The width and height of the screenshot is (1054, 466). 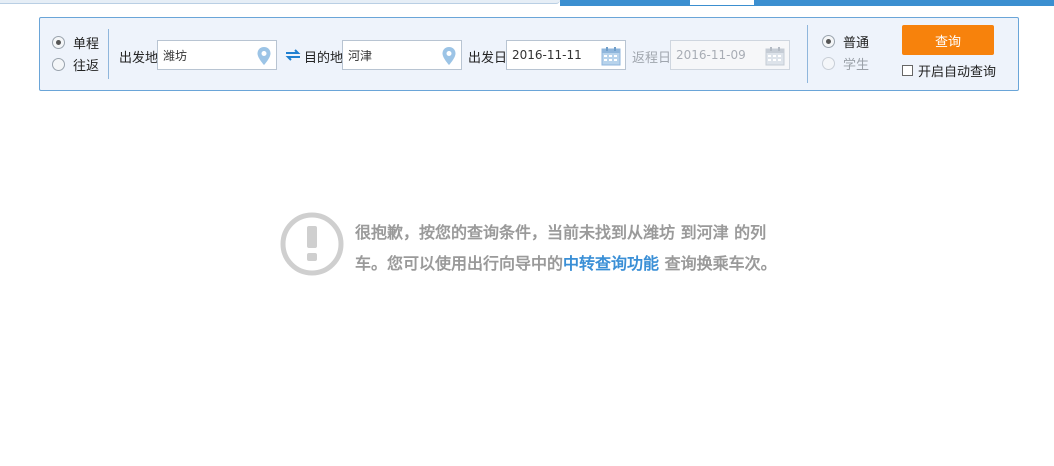 What do you see at coordinates (280, 2) in the screenshot?
I see `top-nav-left` at bounding box center [280, 2].